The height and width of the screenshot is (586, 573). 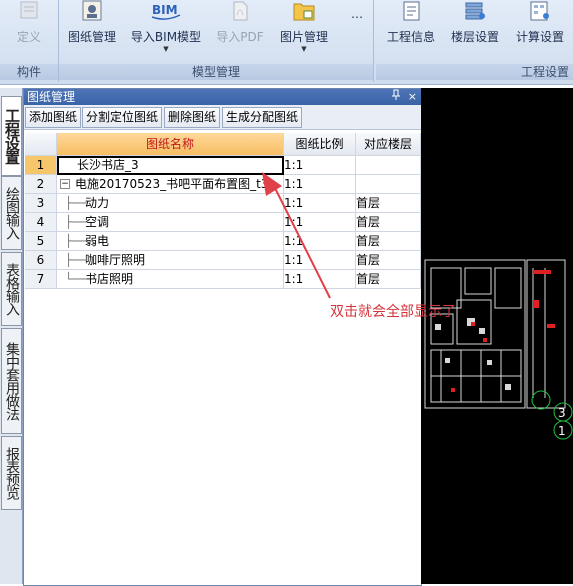 I want to click on left-vertical-tabs: 工程设置 绘图输入 表格输入 集中套用做法 报表预览, so click(x=11, y=336).